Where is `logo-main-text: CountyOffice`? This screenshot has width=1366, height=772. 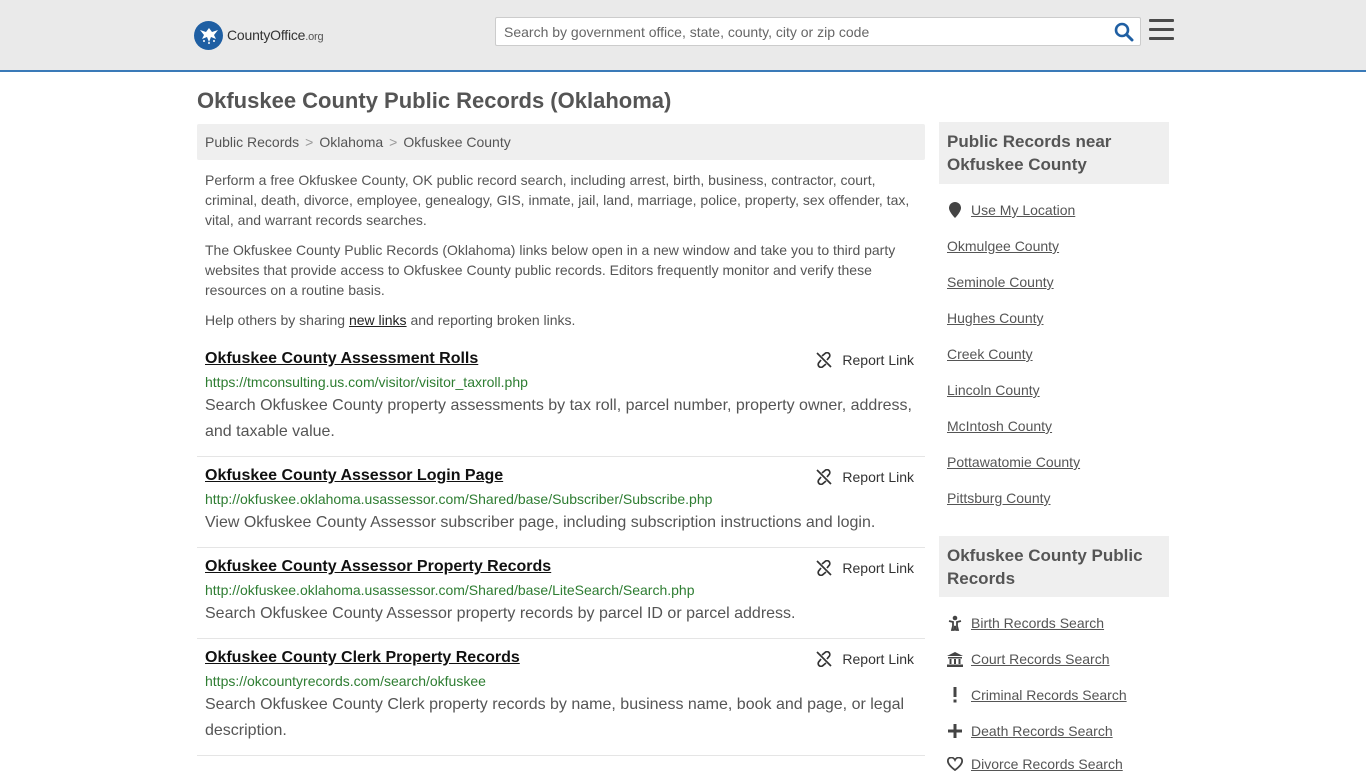 logo-main-text: CountyOffice is located at coordinates (266, 35).